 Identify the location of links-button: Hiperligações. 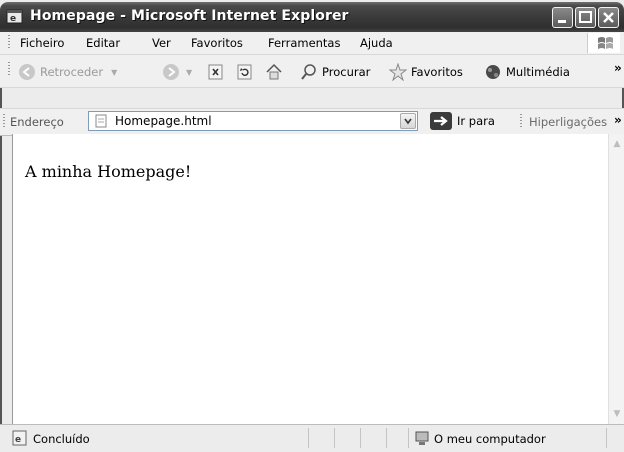
(568, 122).